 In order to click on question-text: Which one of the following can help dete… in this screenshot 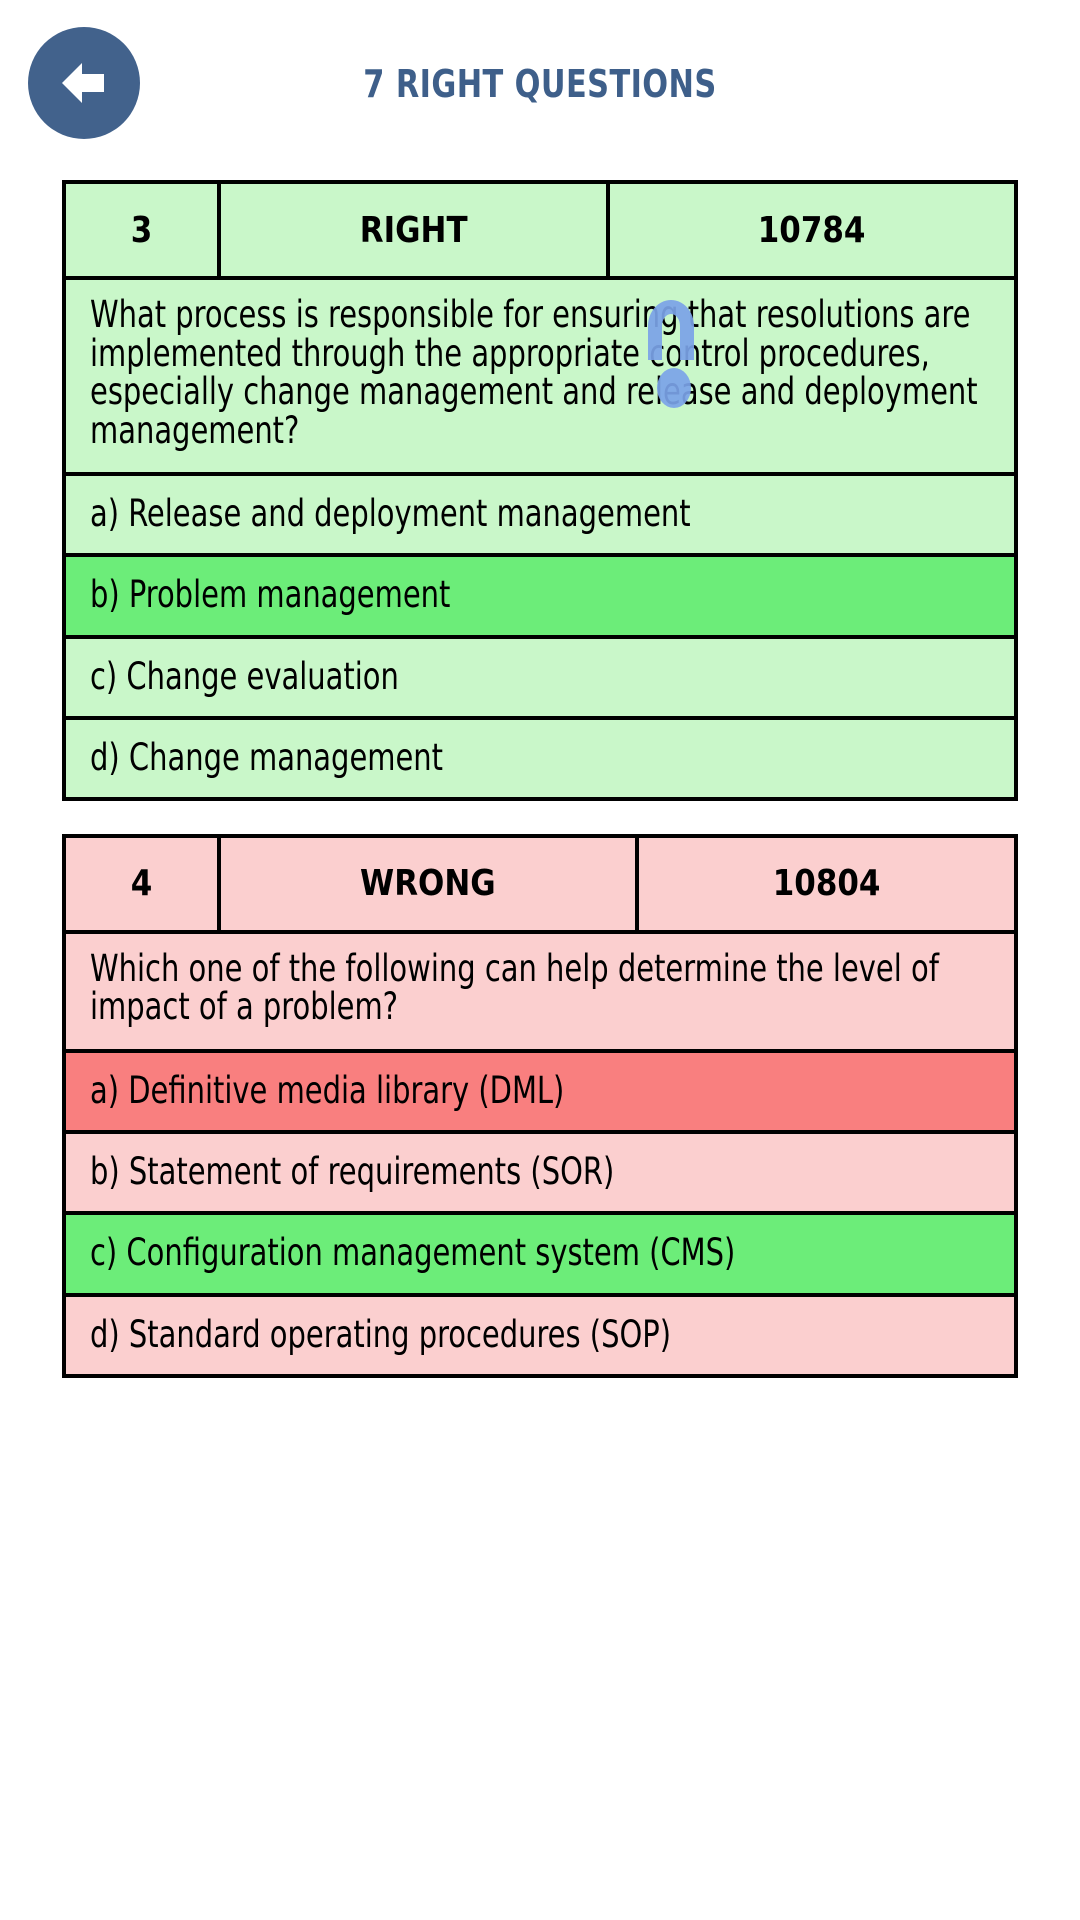, I will do `click(540, 989)`.